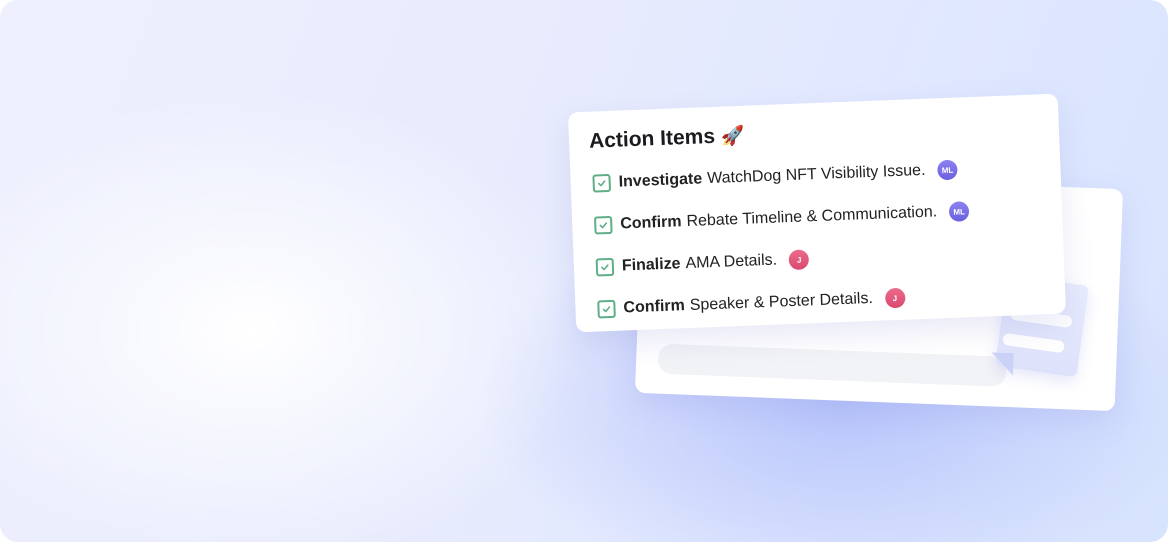 Image resolution: width=1168 pixels, height=542 pixels. What do you see at coordinates (731, 262) in the screenshot?
I see `action-text: AMA Details.` at bounding box center [731, 262].